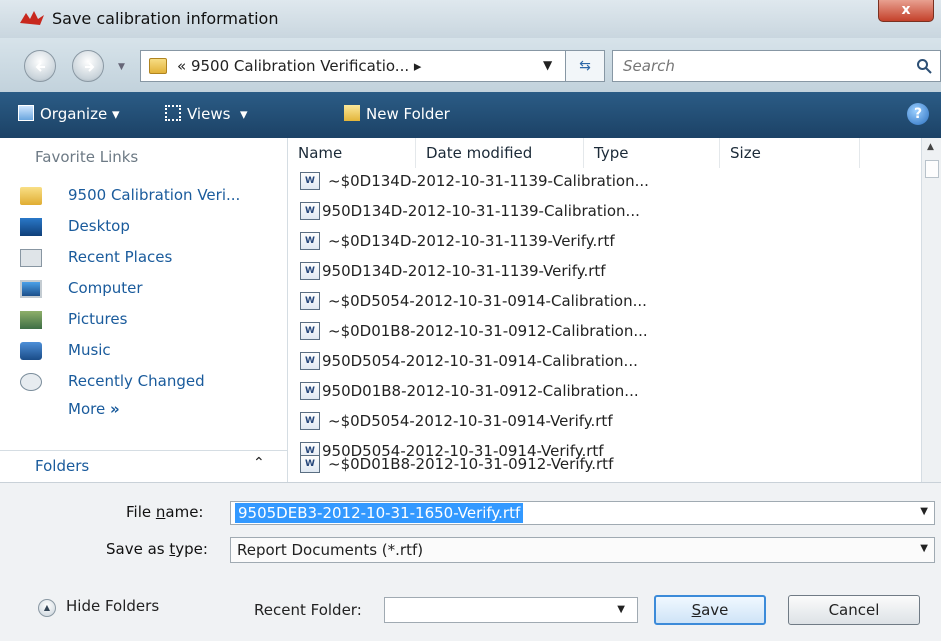  I want to click on more-links-button: More », so click(94, 409).